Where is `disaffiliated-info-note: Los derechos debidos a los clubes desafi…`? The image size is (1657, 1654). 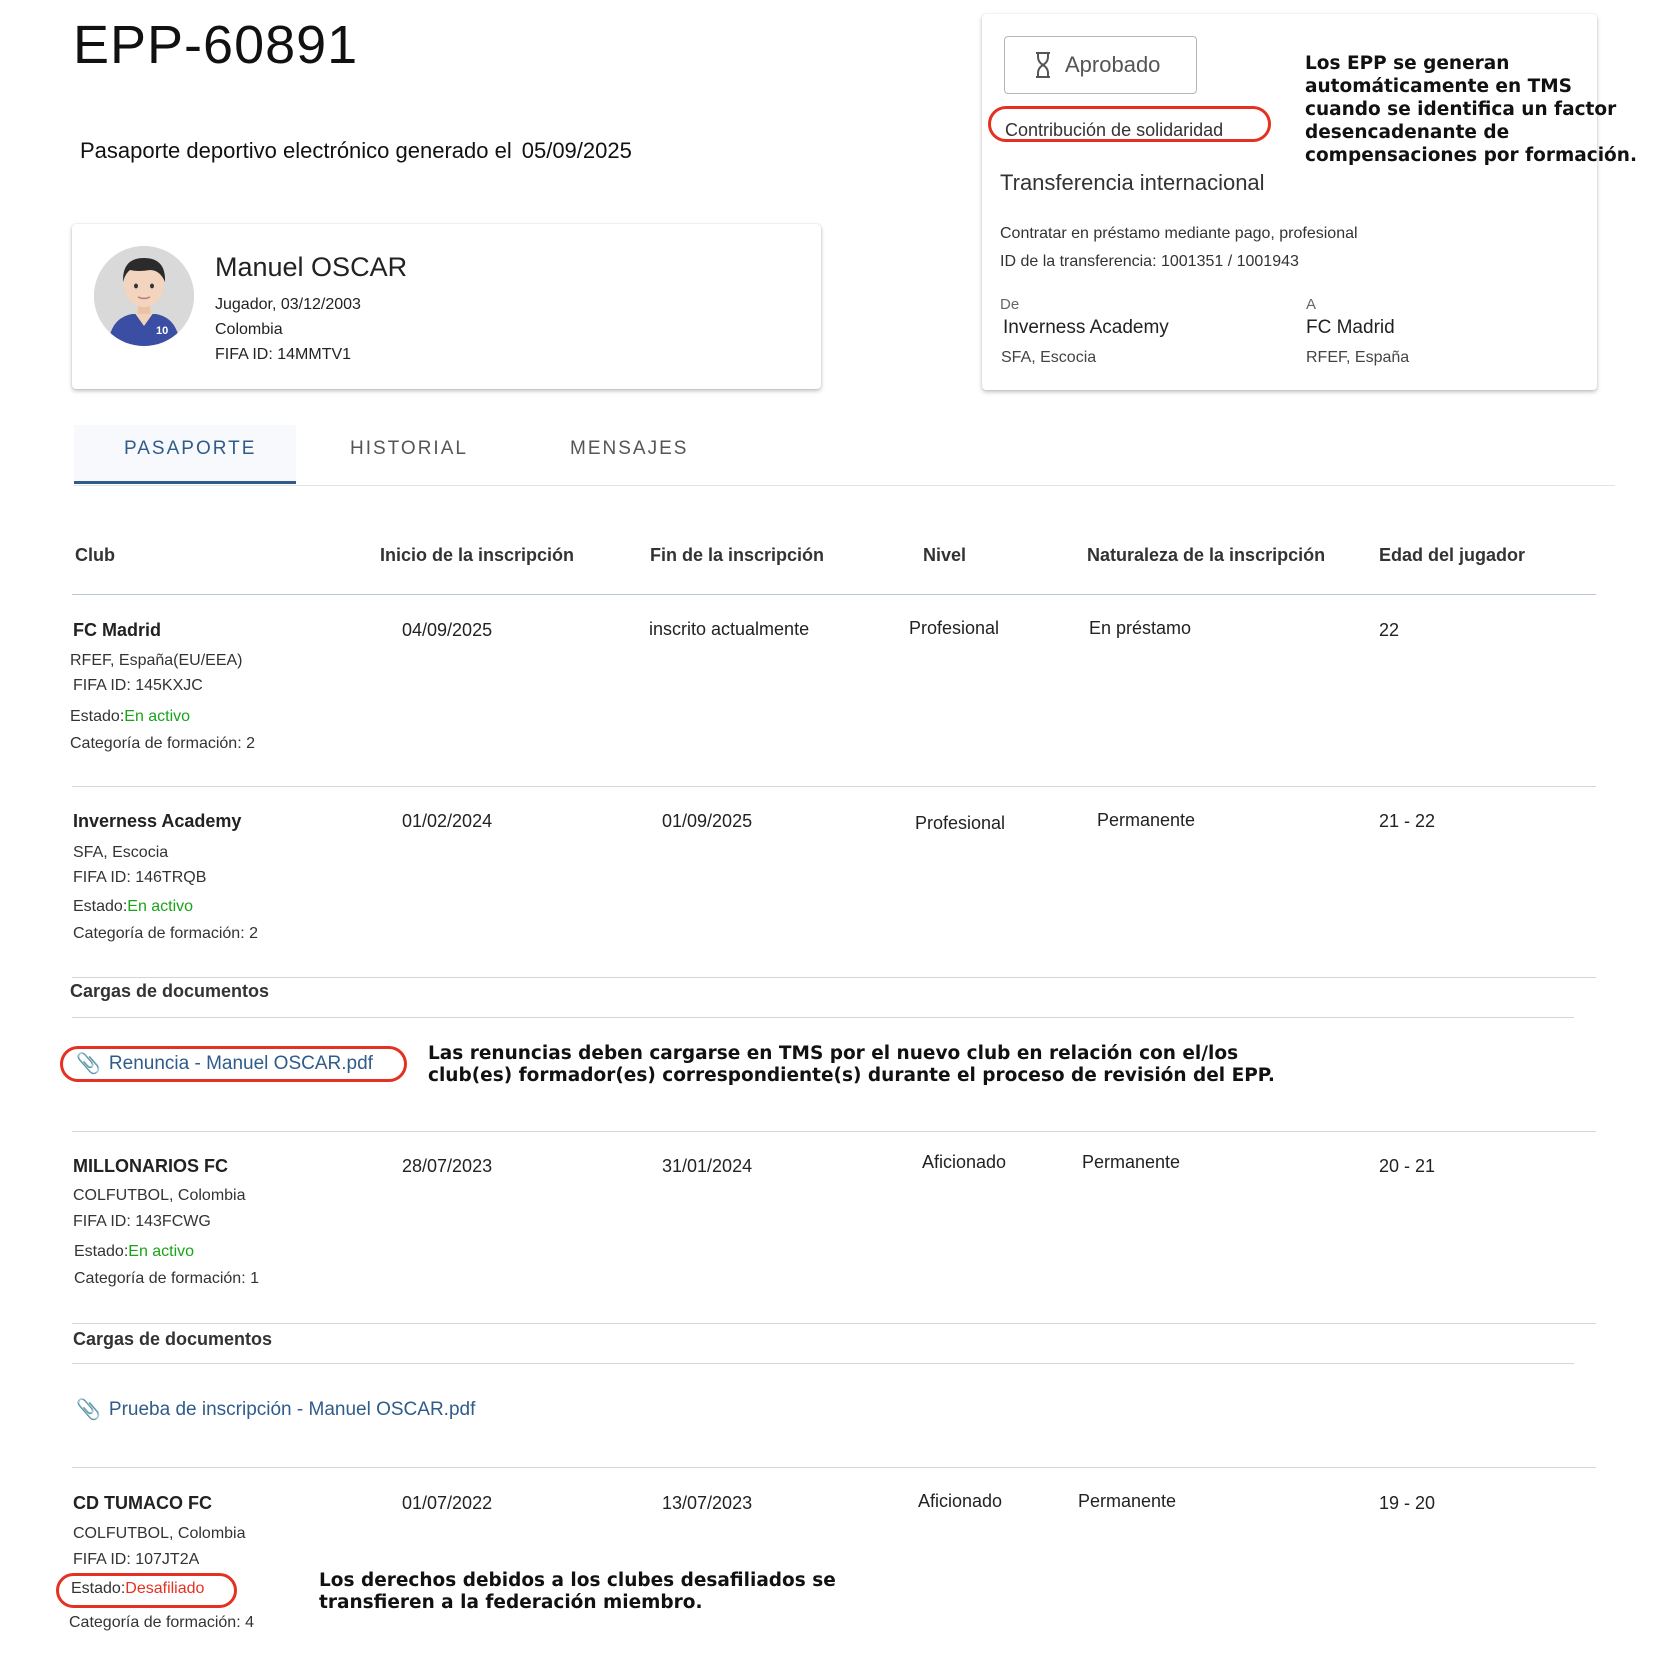
disaffiliated-info-note: Los derechos debidos a los clubes desafi… is located at coordinates (577, 1592).